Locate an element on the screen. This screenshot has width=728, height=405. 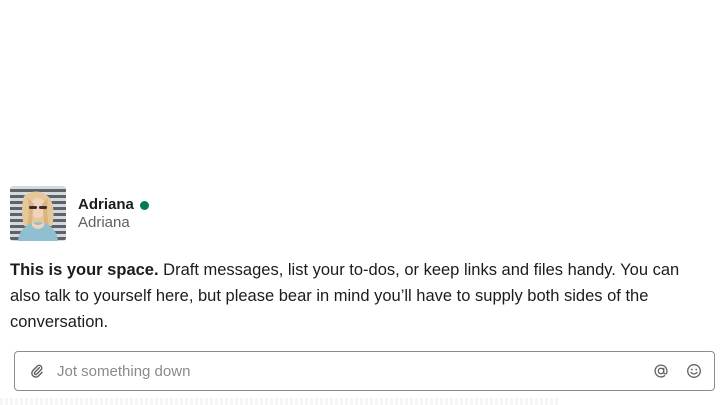
display-name-row: Adriana is located at coordinates (113, 205).